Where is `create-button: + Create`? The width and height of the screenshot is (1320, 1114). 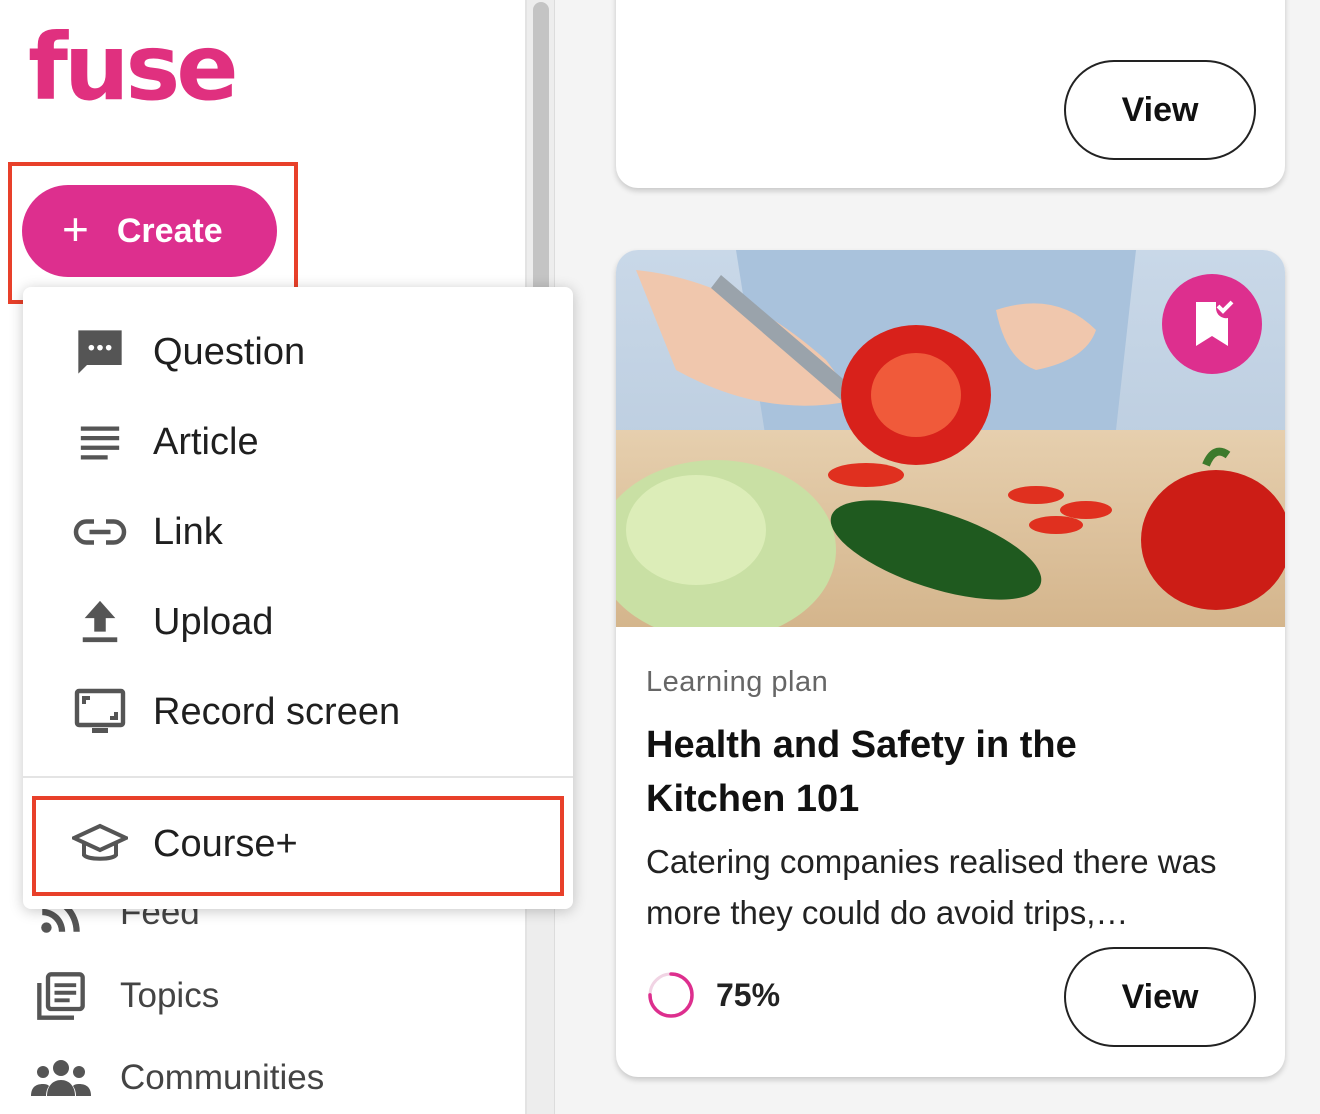
create-button: + Create is located at coordinates (149, 231).